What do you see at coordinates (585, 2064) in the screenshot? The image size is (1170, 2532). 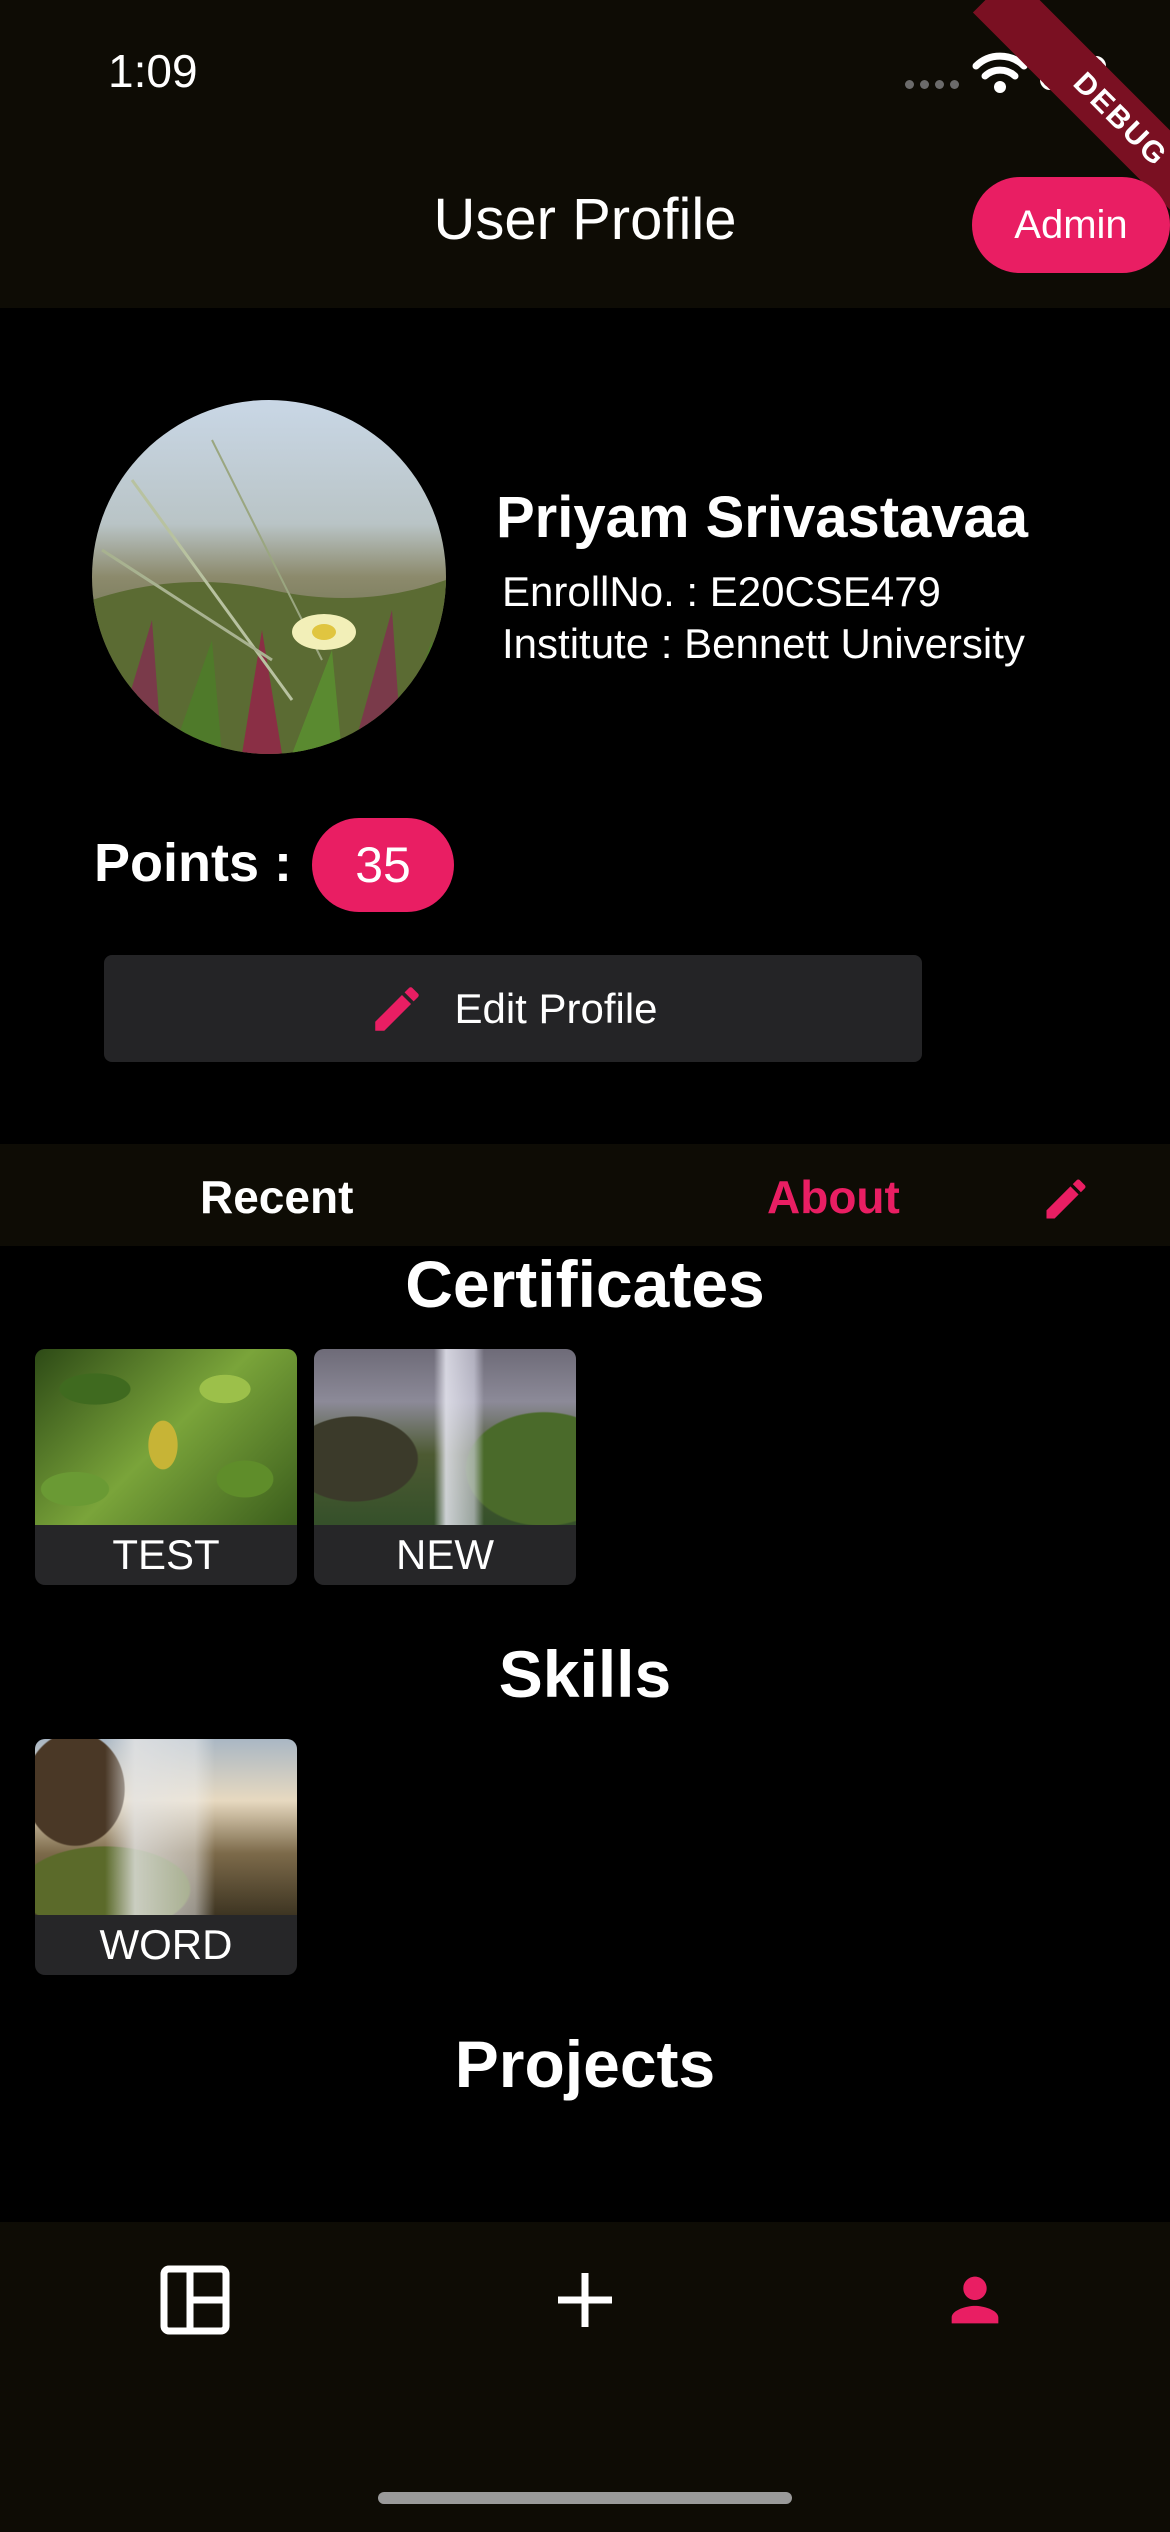 I see `section-title-projects: Projects` at bounding box center [585, 2064].